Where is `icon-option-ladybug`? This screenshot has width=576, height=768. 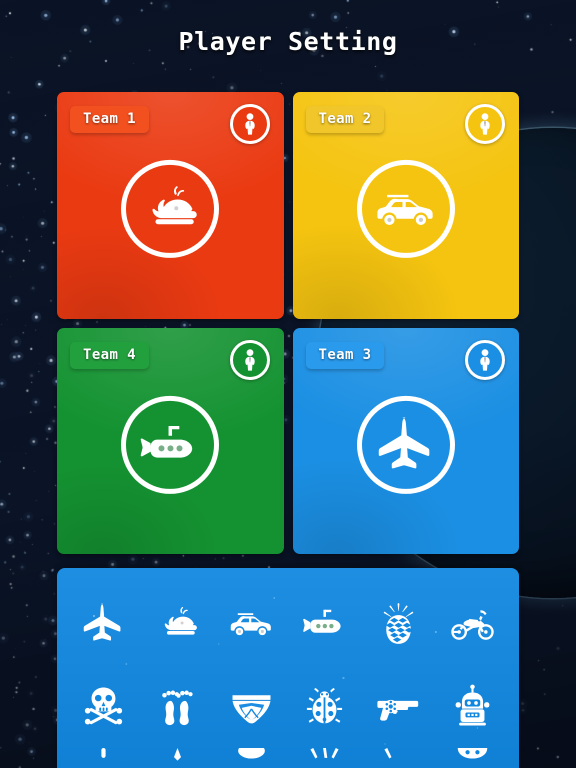
icon-option-ladybug is located at coordinates (325, 706).